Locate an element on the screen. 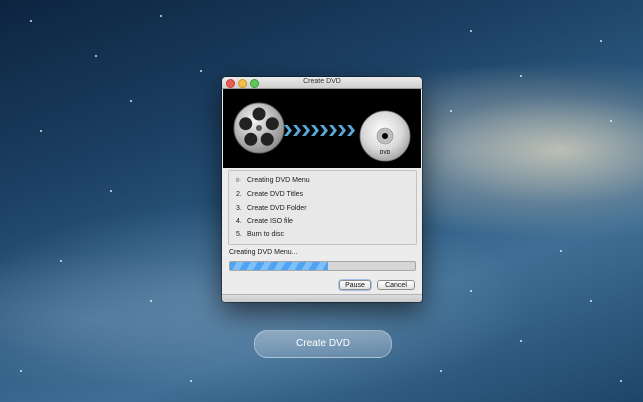  step-label: Creating DVD Menu is located at coordinates (278, 180).